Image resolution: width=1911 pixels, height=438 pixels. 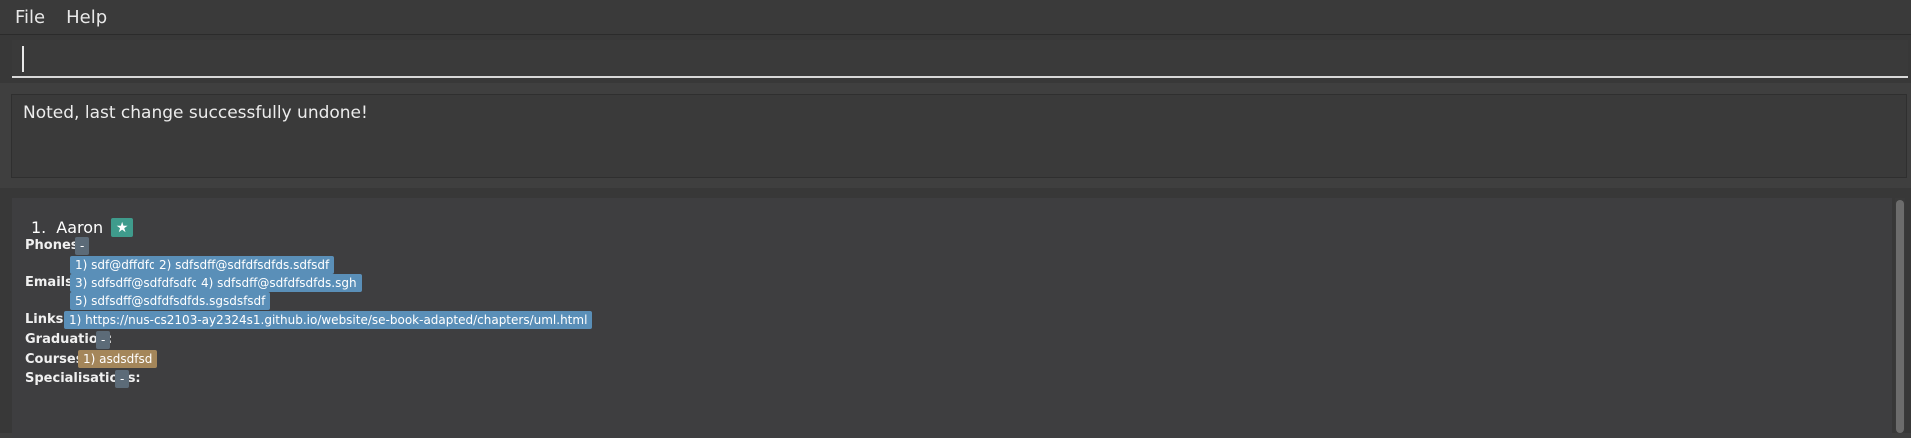 What do you see at coordinates (244, 265) in the screenshot?
I see `email-chip: 2) sdfsdff@sdfdfsdfds.sdfsdf` at bounding box center [244, 265].